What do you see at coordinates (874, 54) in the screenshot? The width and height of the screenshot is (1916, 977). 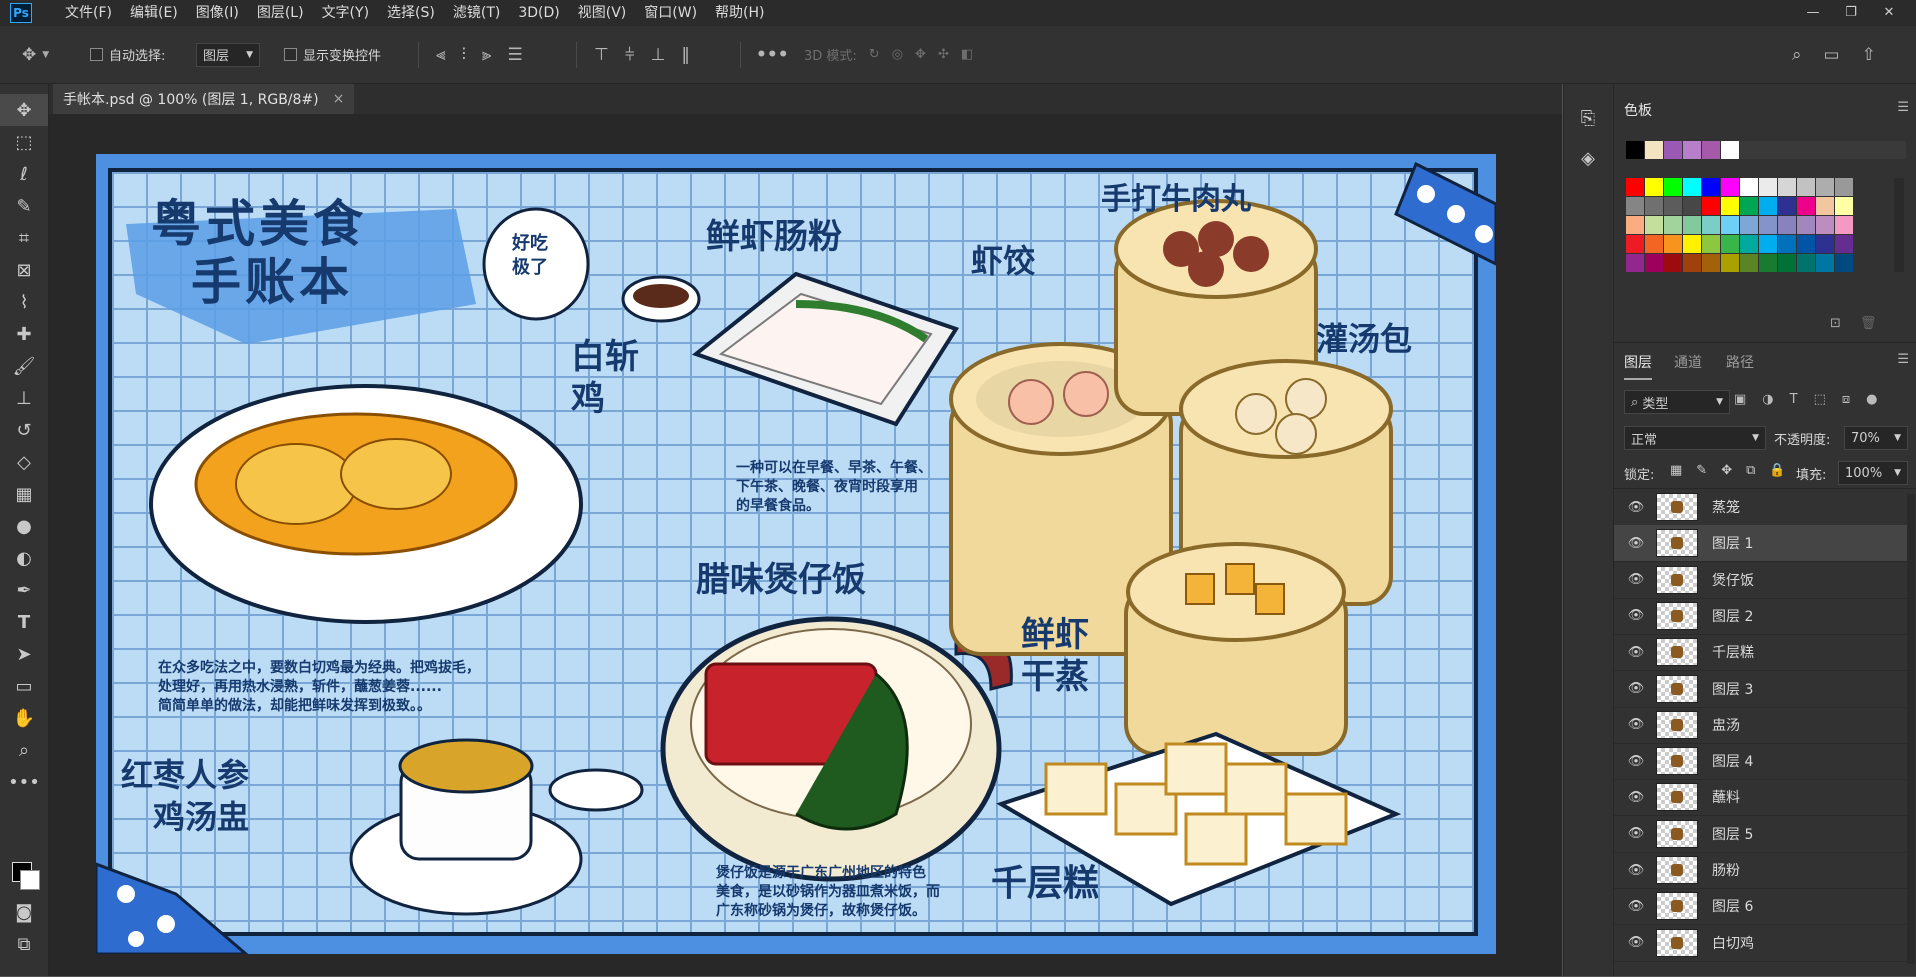 I see `orbit-3d-icon: ↻` at bounding box center [874, 54].